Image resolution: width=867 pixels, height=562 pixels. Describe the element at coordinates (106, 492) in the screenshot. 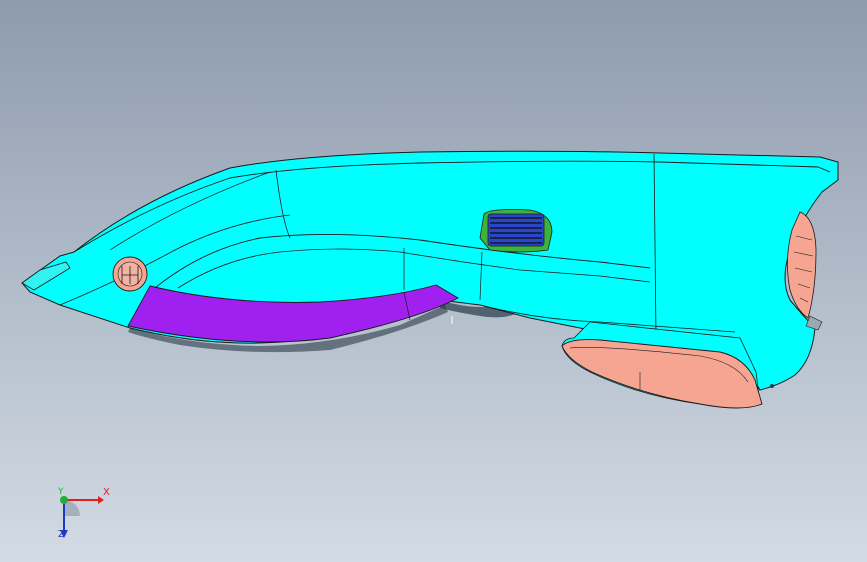

I see `x-axis-label: X` at that location.